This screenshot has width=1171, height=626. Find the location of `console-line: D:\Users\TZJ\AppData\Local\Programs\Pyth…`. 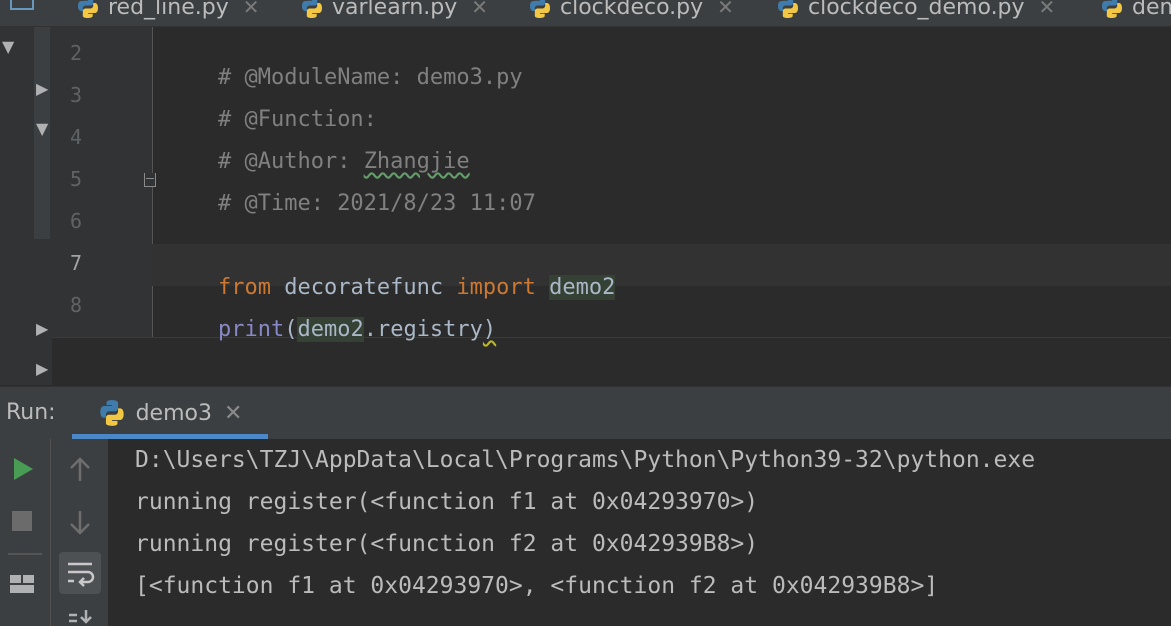

console-line: D:\Users\TZJ\AppData\Local\Programs\Pyth… is located at coordinates (585, 460).